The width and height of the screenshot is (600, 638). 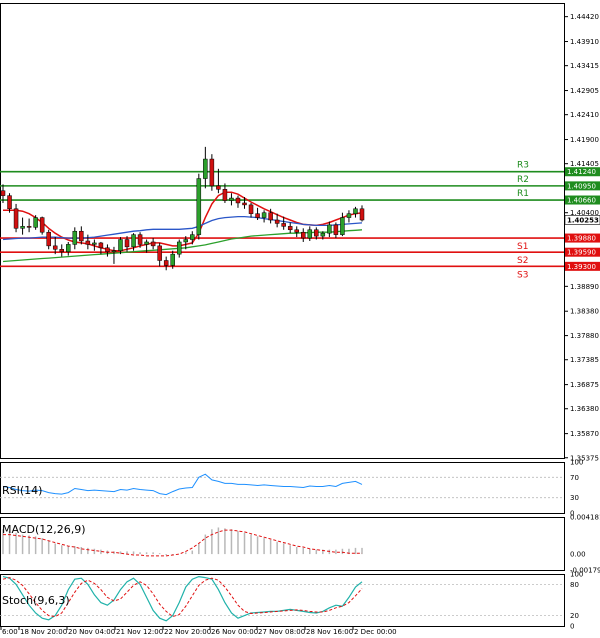 I want to click on price-tick-label: 1.36380, so click(x=584, y=409).